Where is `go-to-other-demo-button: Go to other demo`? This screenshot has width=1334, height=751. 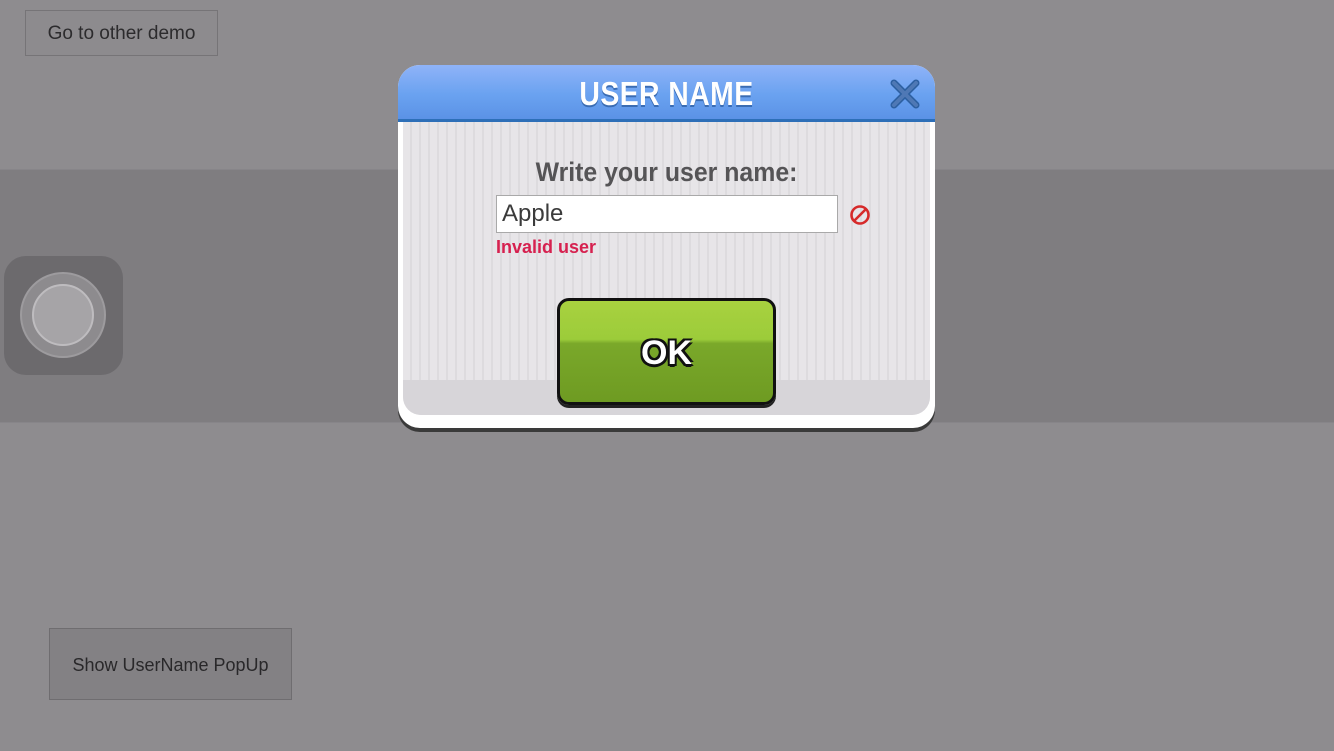 go-to-other-demo-button: Go to other demo is located at coordinates (121, 33).